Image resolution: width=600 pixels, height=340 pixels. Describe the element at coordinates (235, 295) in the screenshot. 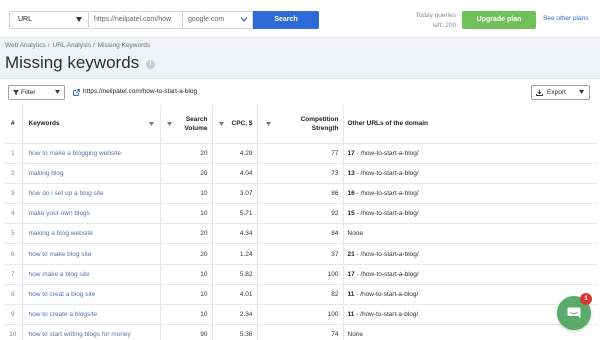

I see `cpc-value: 4.01` at that location.